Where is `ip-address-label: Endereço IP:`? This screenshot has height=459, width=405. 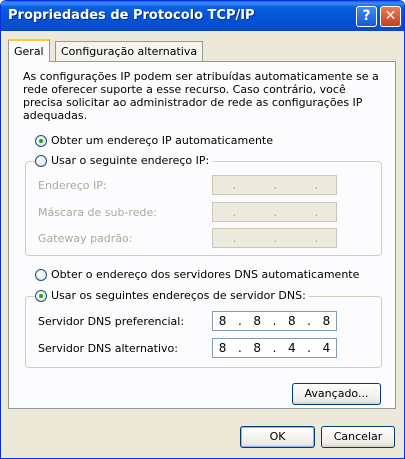 ip-address-label: Endereço IP: is located at coordinates (72, 185).